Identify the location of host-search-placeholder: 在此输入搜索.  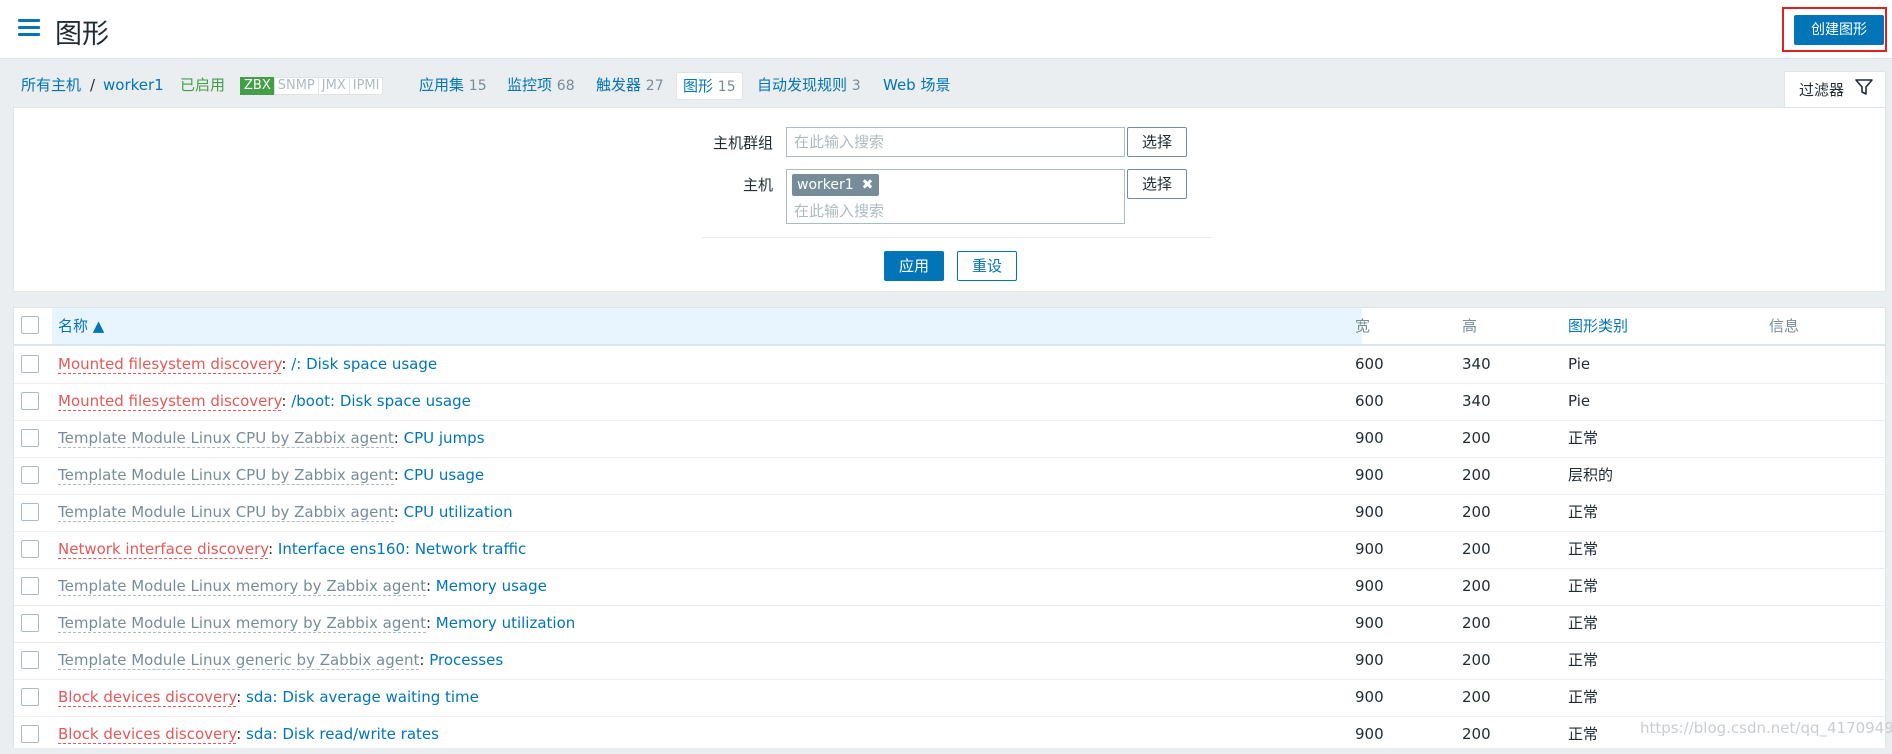
(839, 211).